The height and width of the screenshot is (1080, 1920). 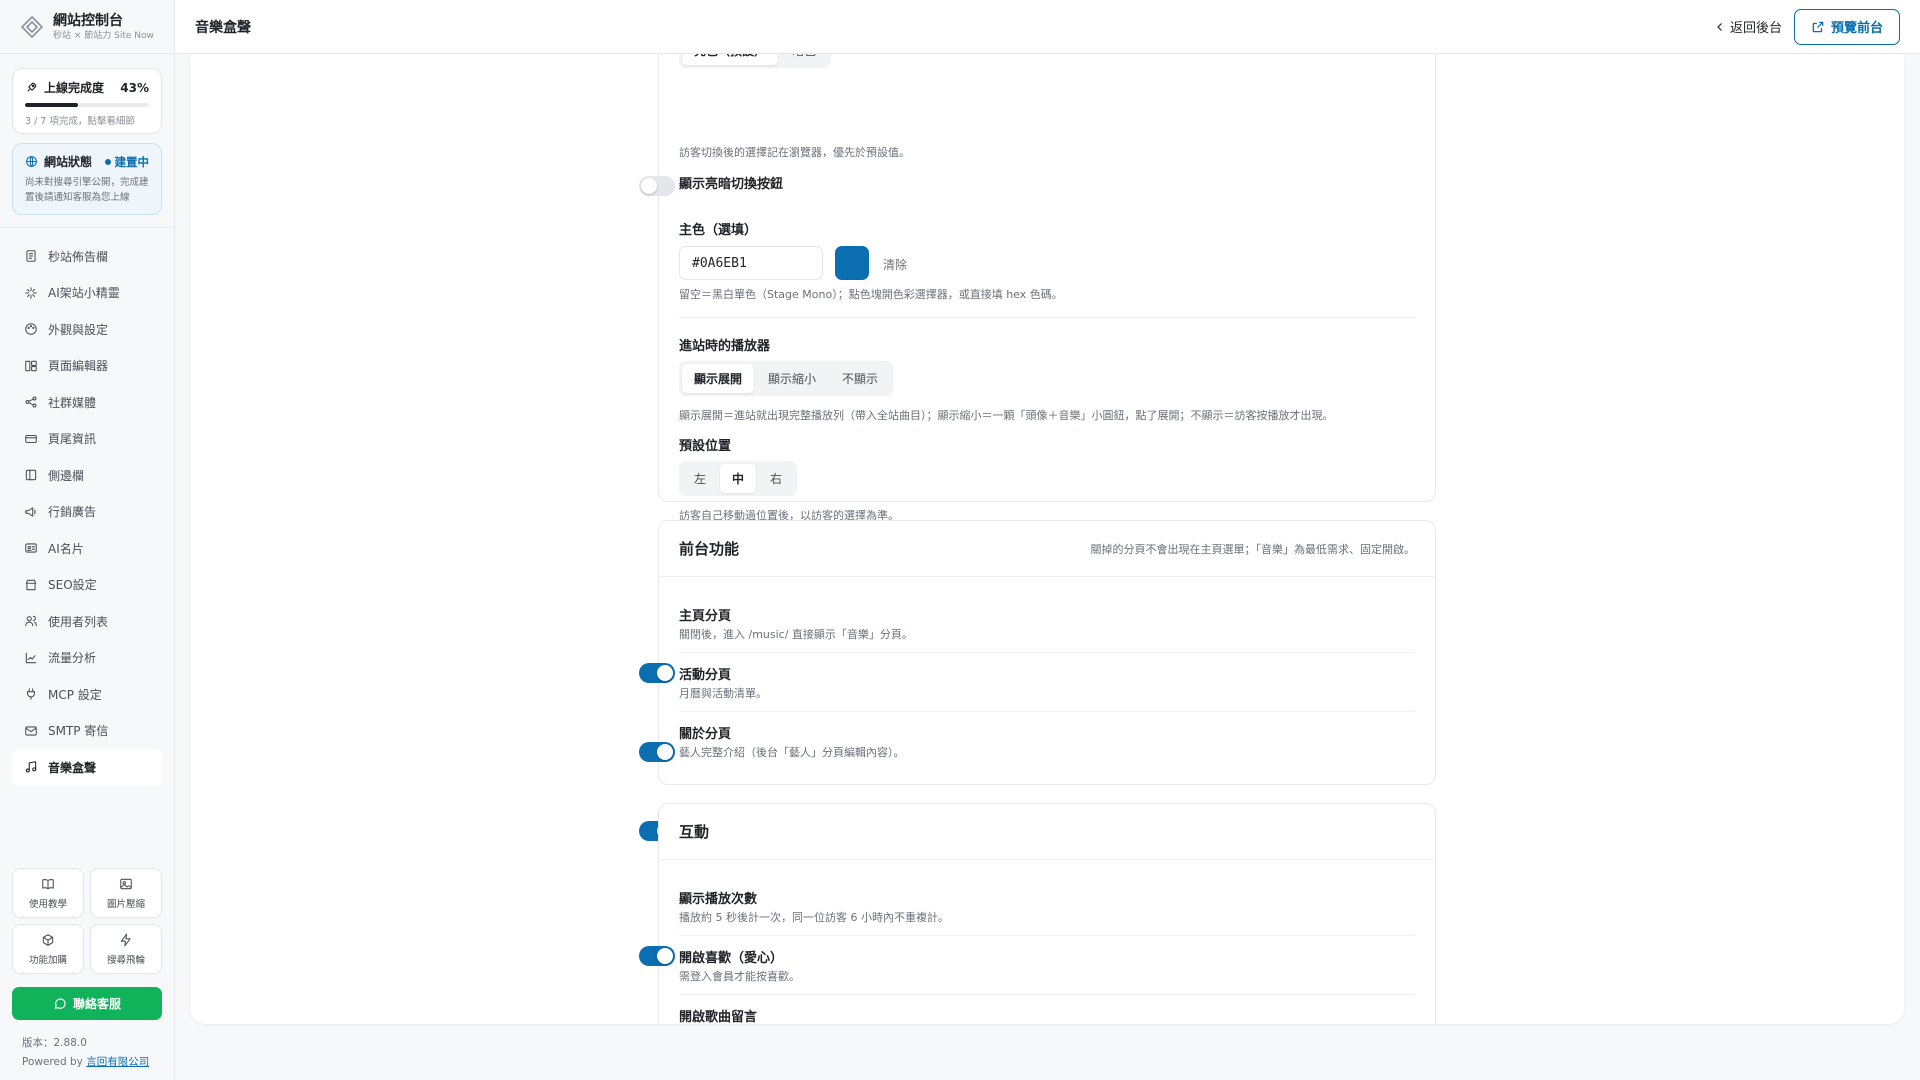 I want to click on feature-label: 主頁分頁, so click(x=705, y=616).